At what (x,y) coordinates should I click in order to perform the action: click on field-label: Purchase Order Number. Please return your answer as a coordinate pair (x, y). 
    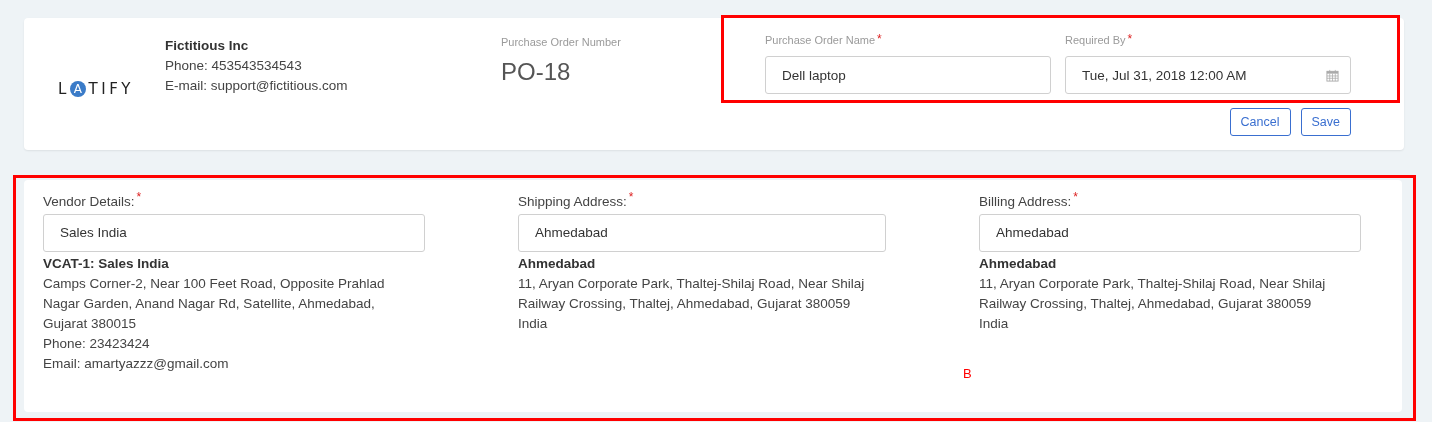
    Looking at the image, I should click on (561, 42).